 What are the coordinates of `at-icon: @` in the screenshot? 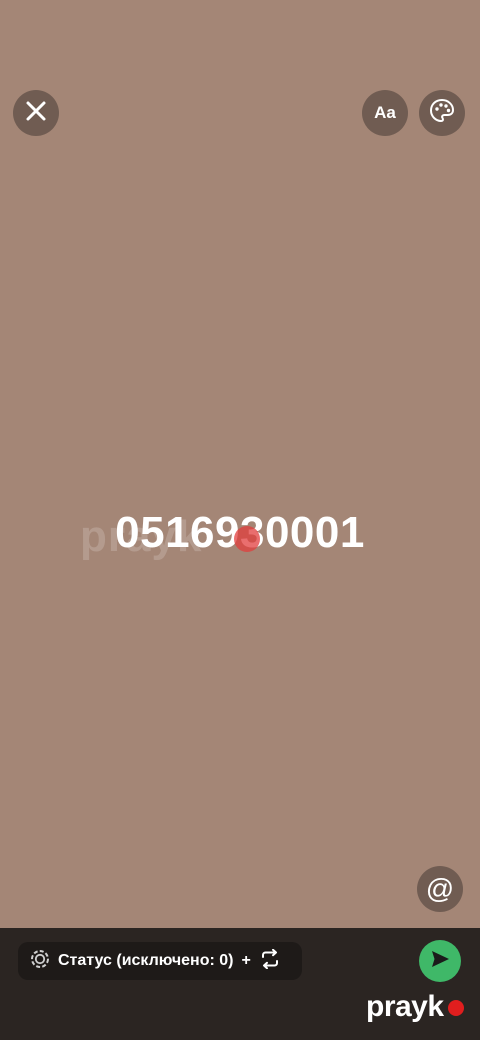 It's located at (440, 888).